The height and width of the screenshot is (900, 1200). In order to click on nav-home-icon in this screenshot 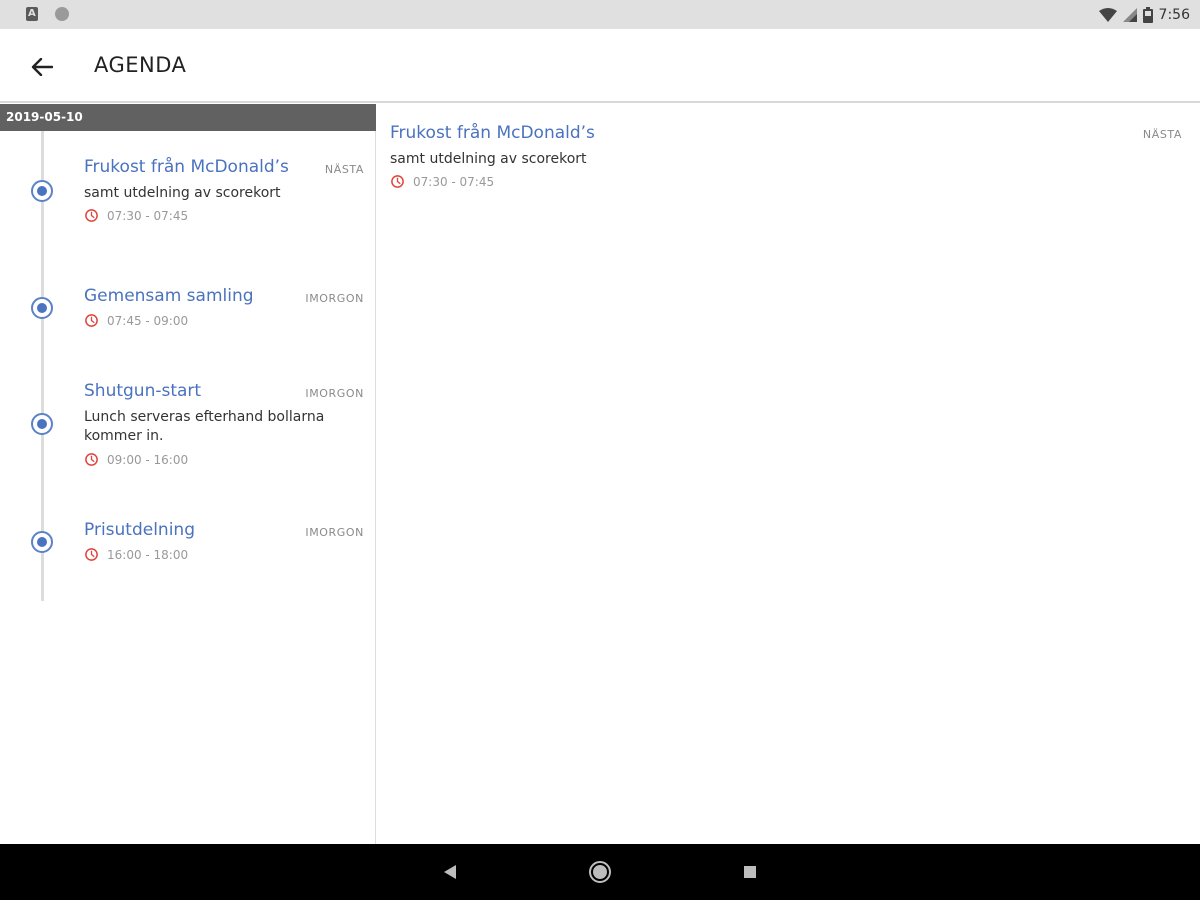, I will do `click(600, 872)`.